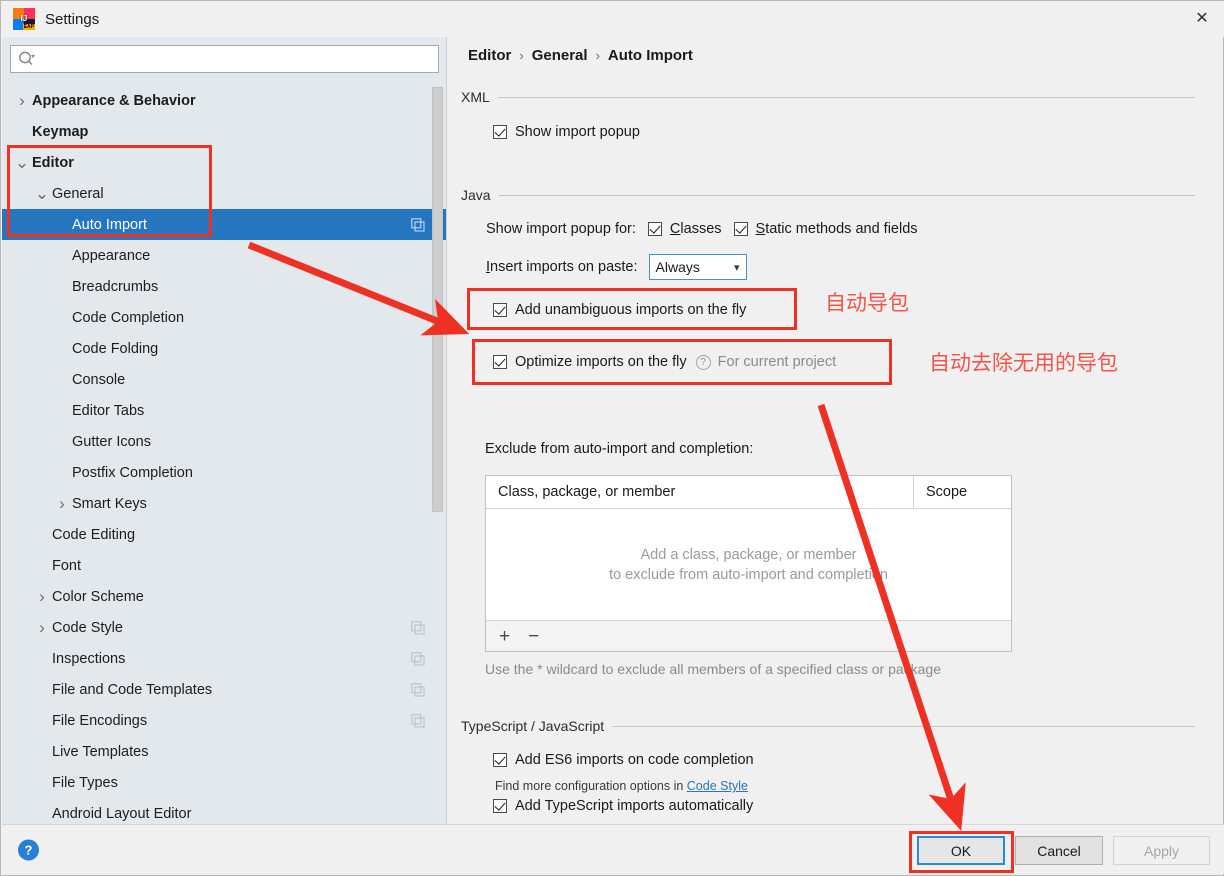 The image size is (1224, 876). What do you see at coordinates (224, 255) in the screenshot?
I see `sidebar-item-appearance: Appearance` at bounding box center [224, 255].